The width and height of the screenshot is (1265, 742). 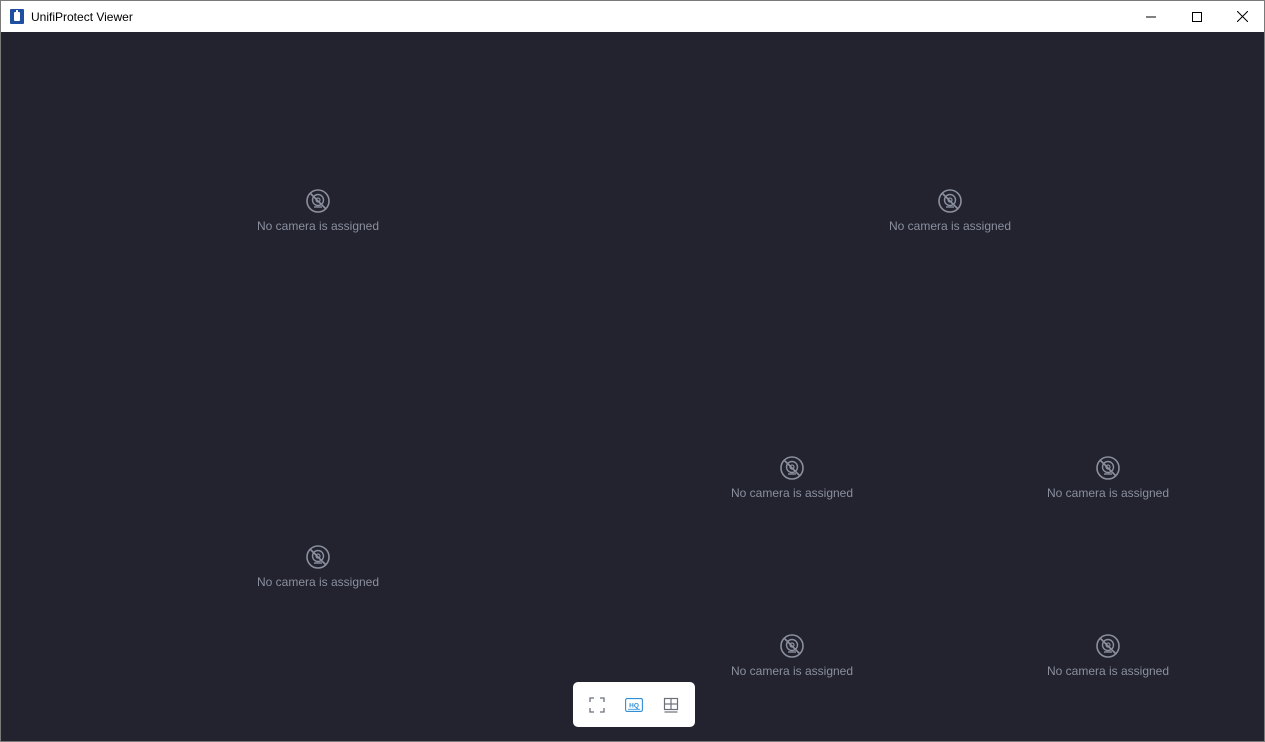 I want to click on title-bar: UnifiProtect Viewer, so click(x=632, y=16).